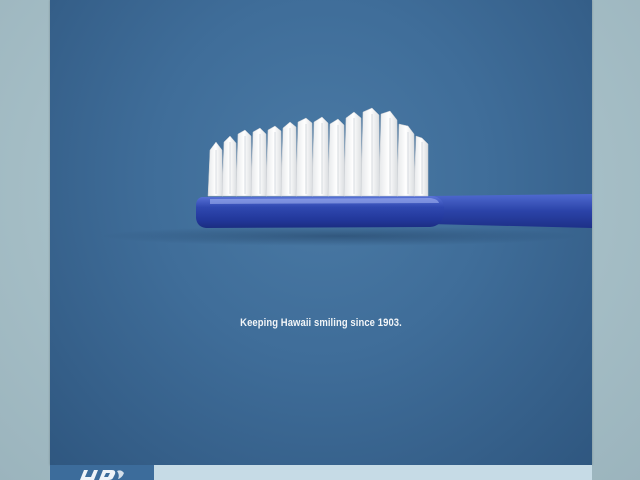  I want to click on logo-block, so click(102, 472).